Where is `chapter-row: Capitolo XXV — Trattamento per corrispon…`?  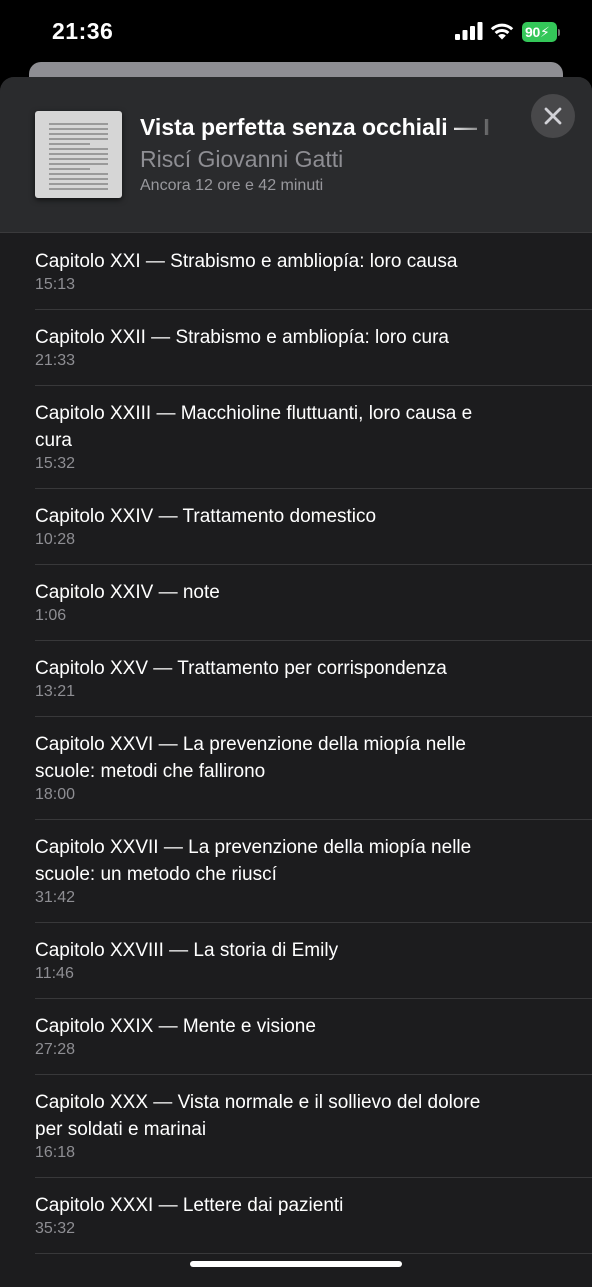 chapter-row: Capitolo XXV — Trattamento per corrispon… is located at coordinates (313, 679).